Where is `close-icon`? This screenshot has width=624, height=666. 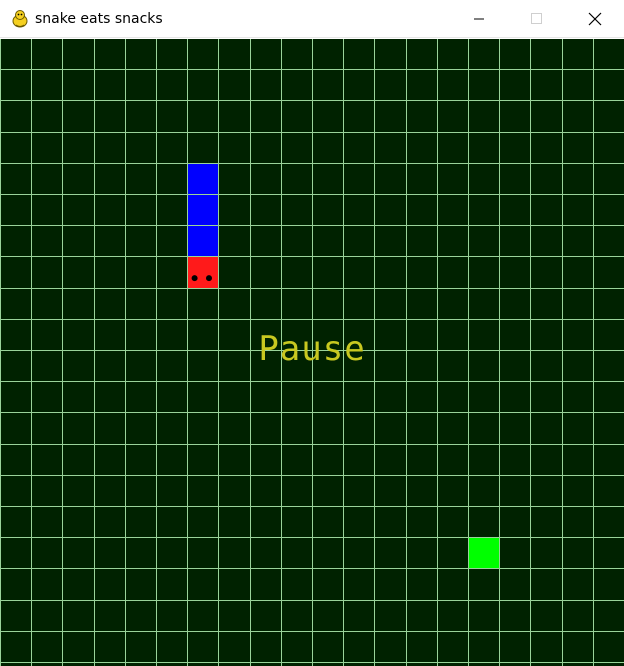 close-icon is located at coordinates (595, 19).